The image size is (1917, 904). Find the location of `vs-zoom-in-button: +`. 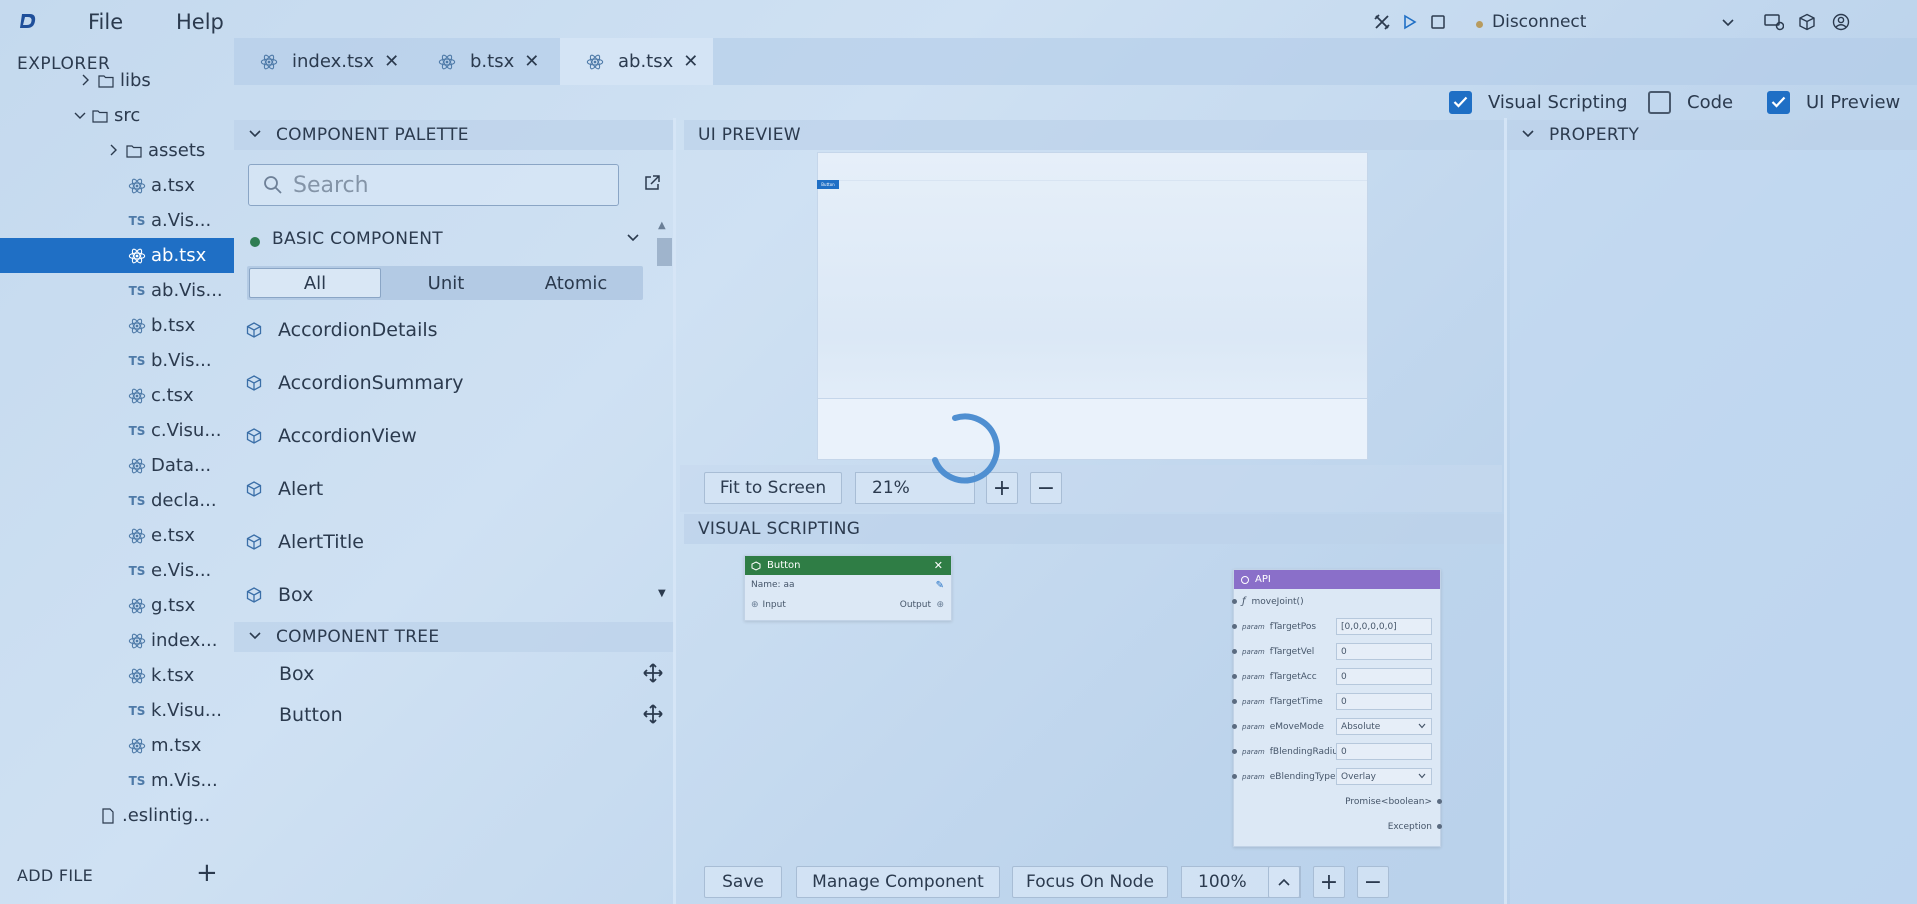

vs-zoom-in-button: + is located at coordinates (1329, 882).